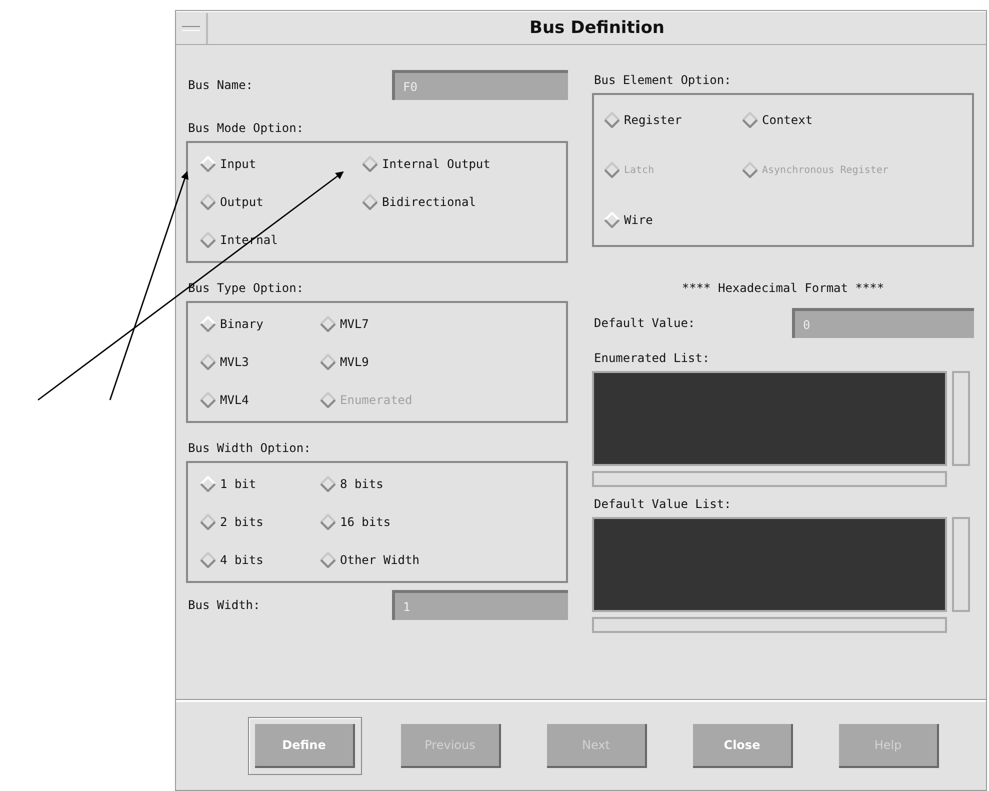 The image size is (989, 791). I want to click on group-label: Bus Mode Option:, so click(246, 128).